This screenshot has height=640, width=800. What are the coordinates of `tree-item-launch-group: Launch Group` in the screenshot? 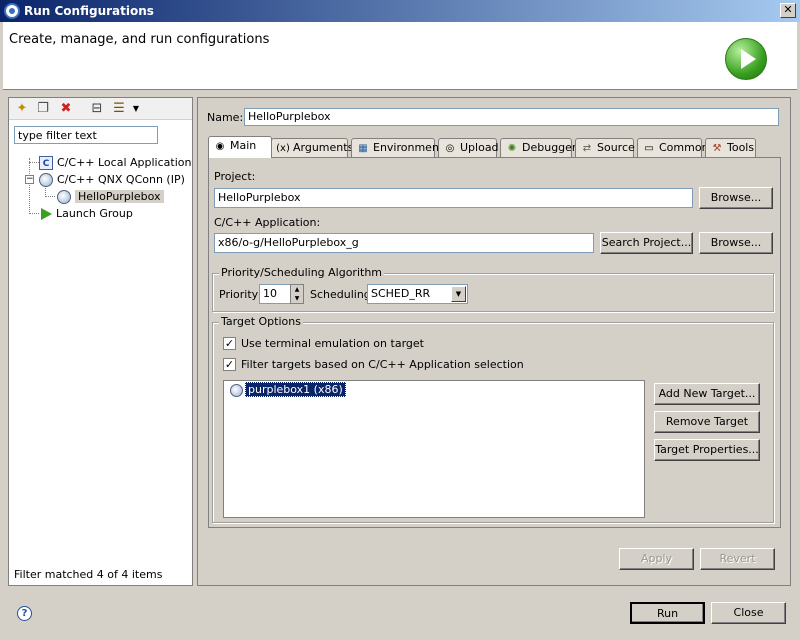 It's located at (86, 213).